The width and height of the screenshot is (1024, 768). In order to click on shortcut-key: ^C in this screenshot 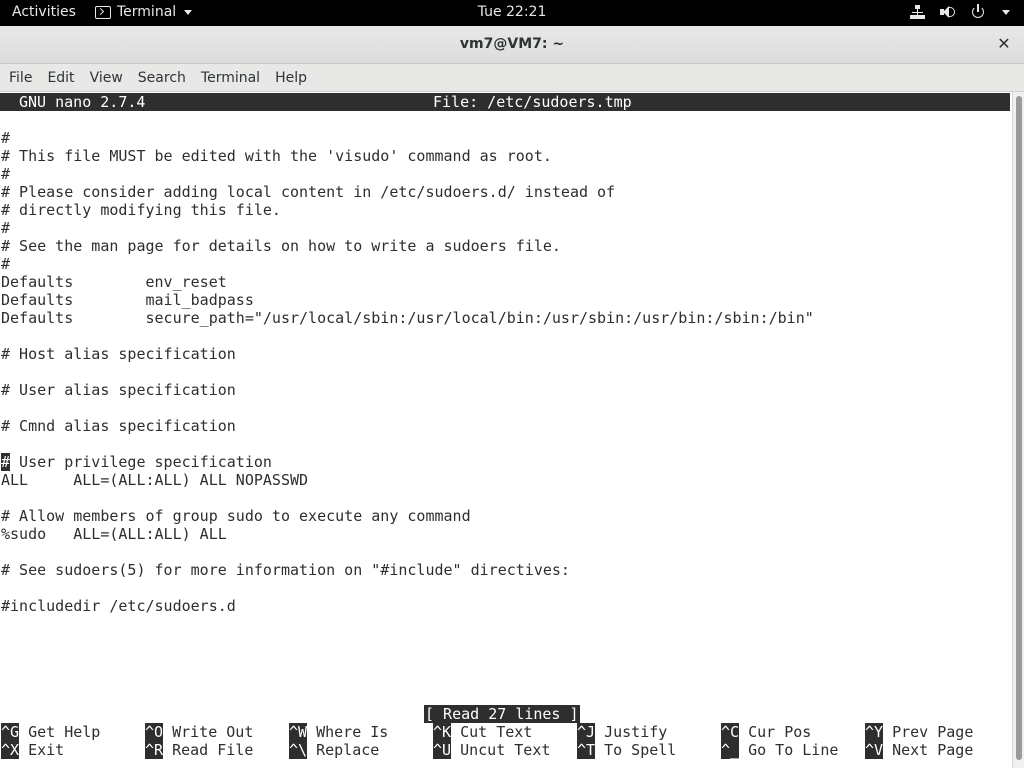, I will do `click(730, 732)`.